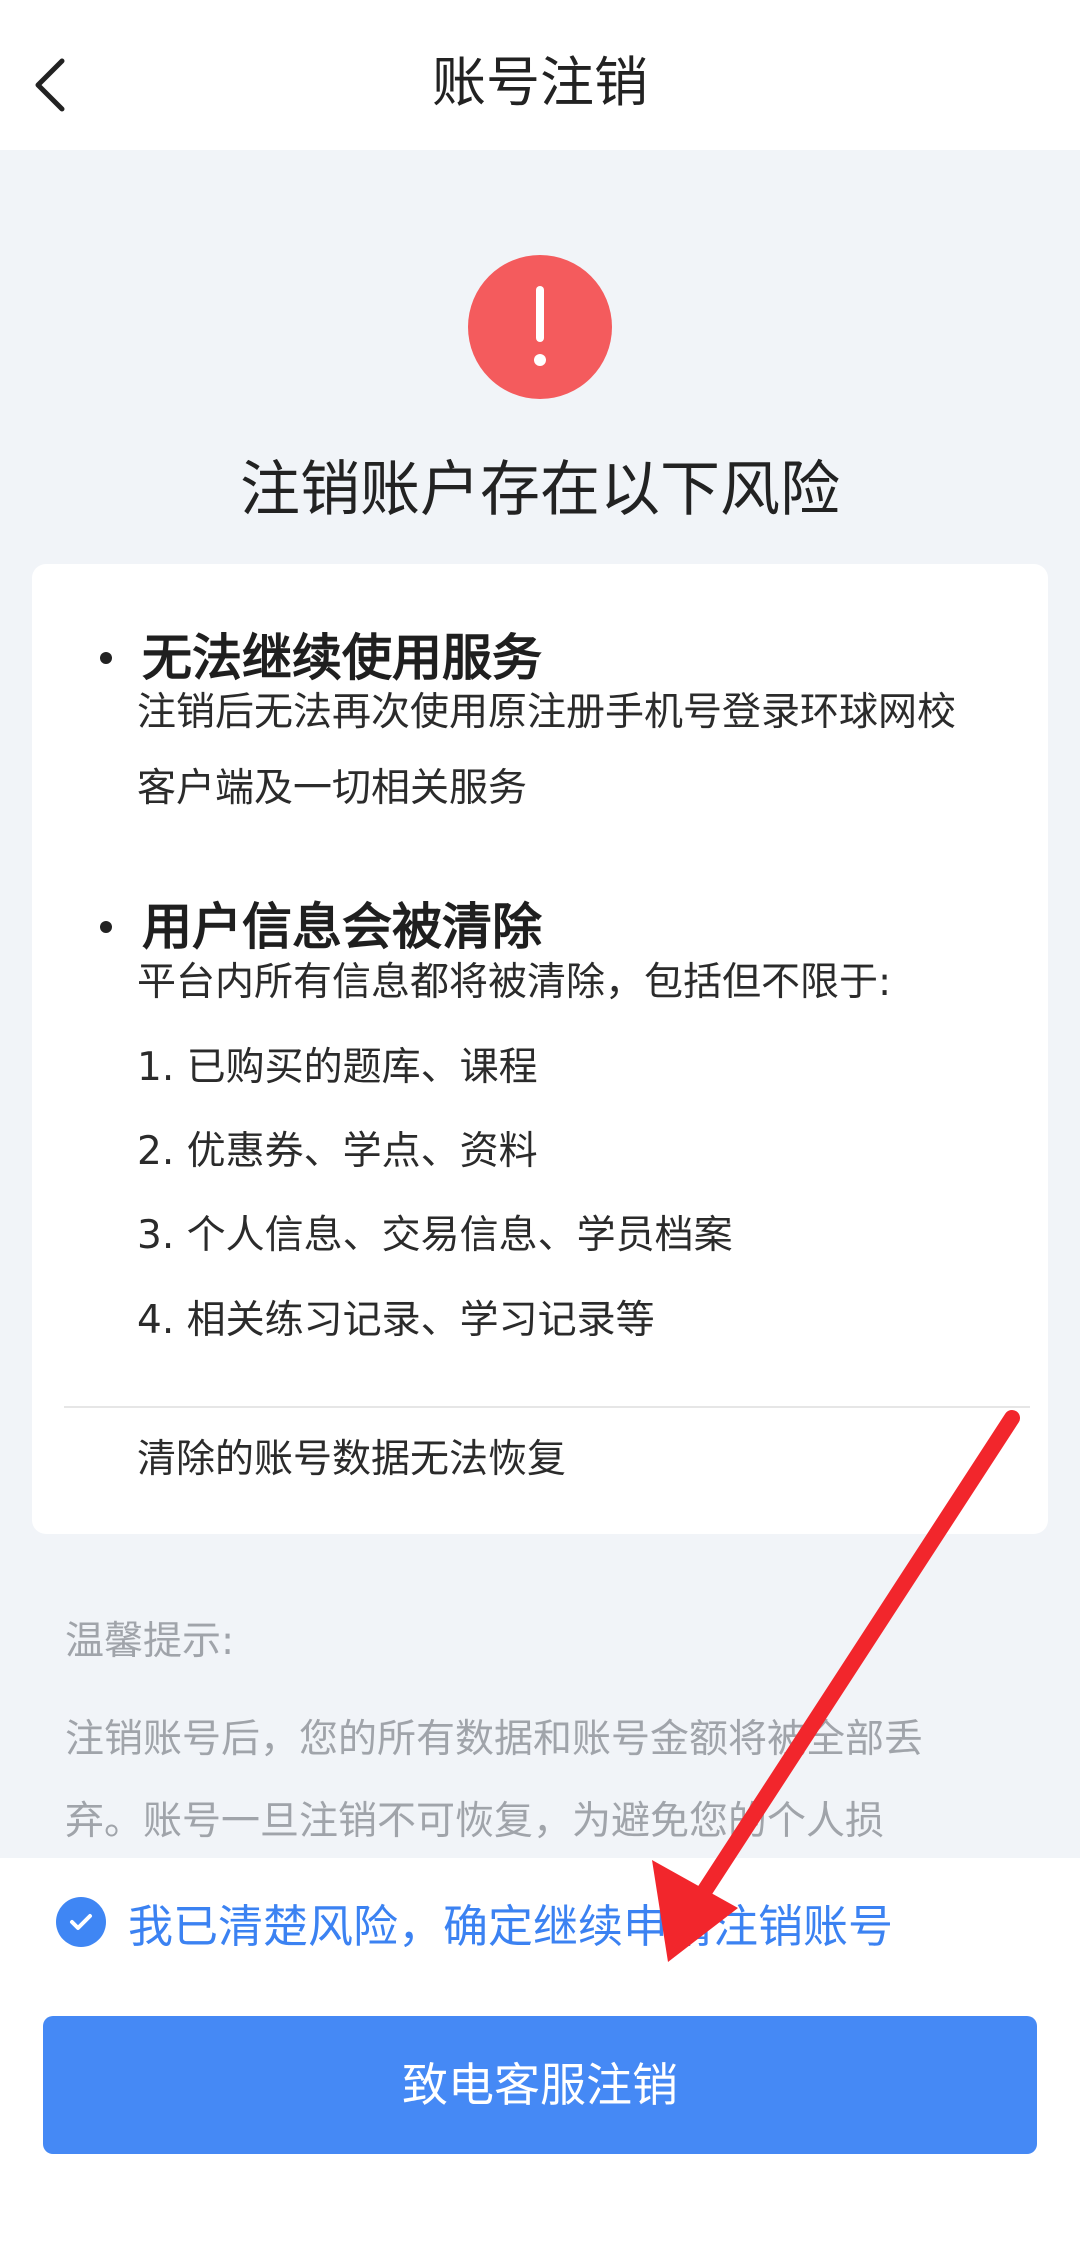  What do you see at coordinates (494, 1739) in the screenshot?
I see `tips-line: 注销账号后，您的所有数据和账号金额将被全部丢` at bounding box center [494, 1739].